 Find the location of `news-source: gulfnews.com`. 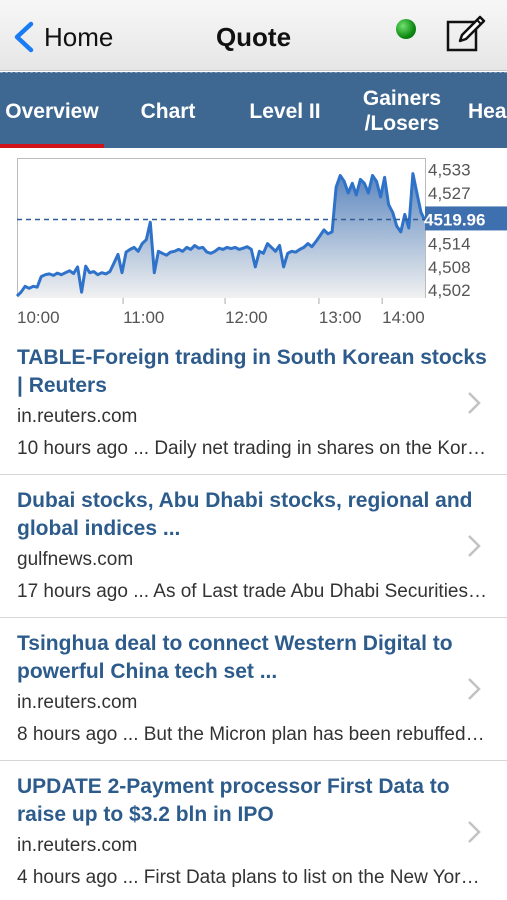

news-source: gulfnews.com is located at coordinates (75, 559).